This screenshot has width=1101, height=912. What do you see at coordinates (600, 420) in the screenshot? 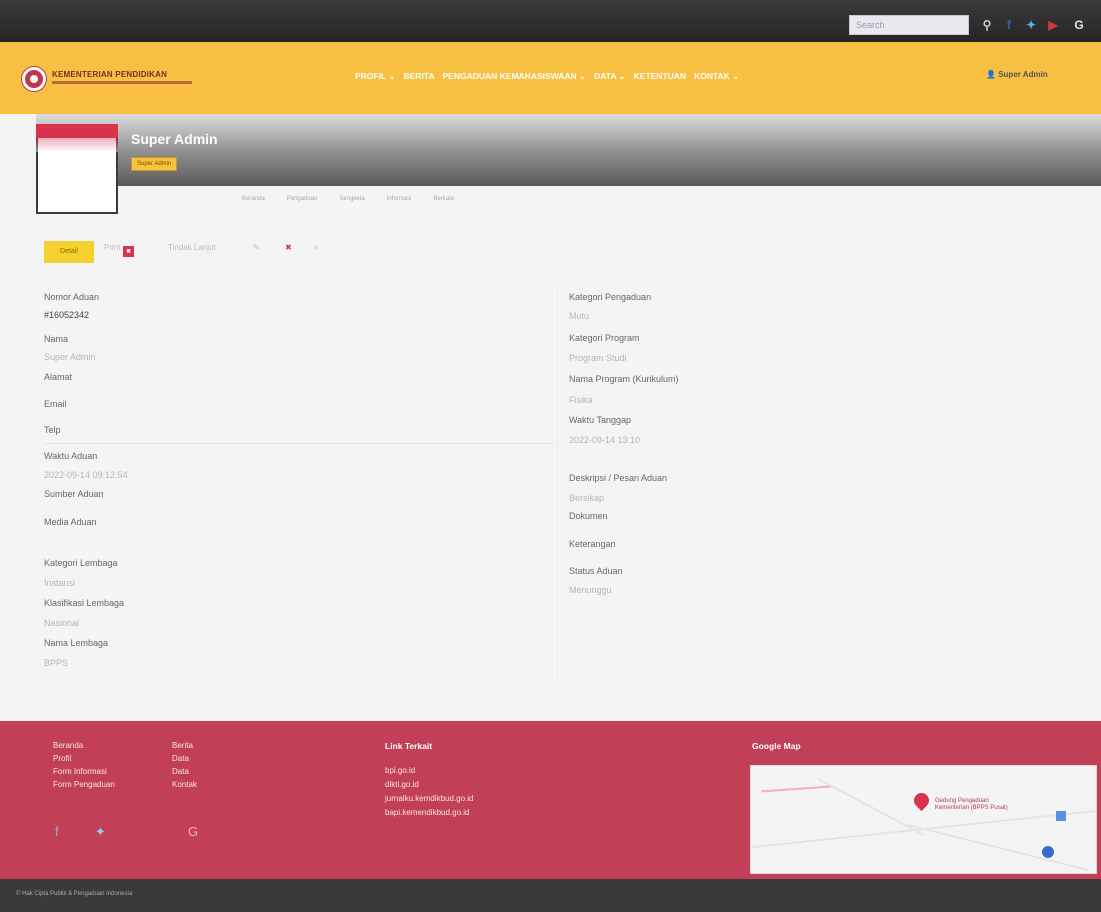
I see `detail-label: Waktu Tanggap` at bounding box center [600, 420].